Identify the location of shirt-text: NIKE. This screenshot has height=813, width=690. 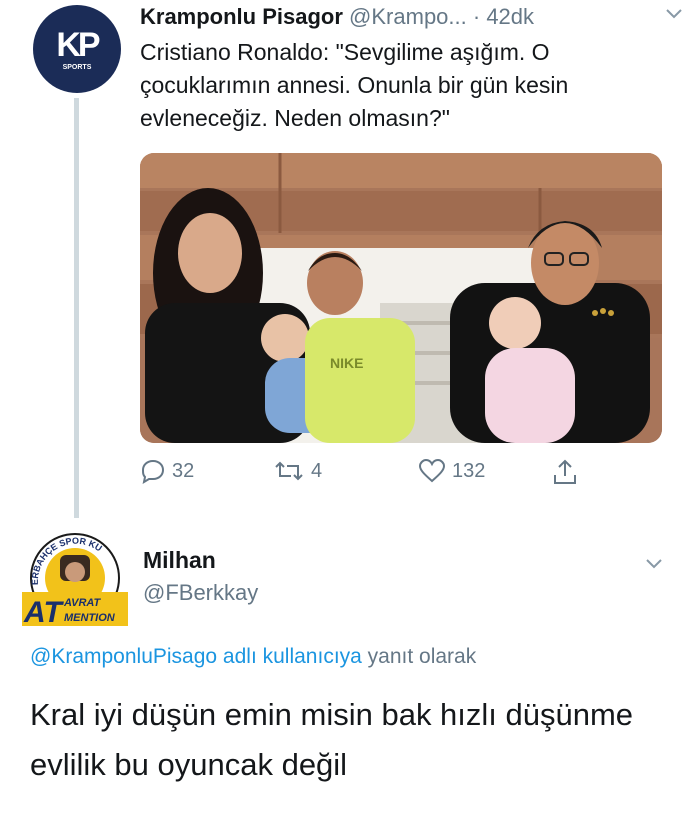
(346, 363).